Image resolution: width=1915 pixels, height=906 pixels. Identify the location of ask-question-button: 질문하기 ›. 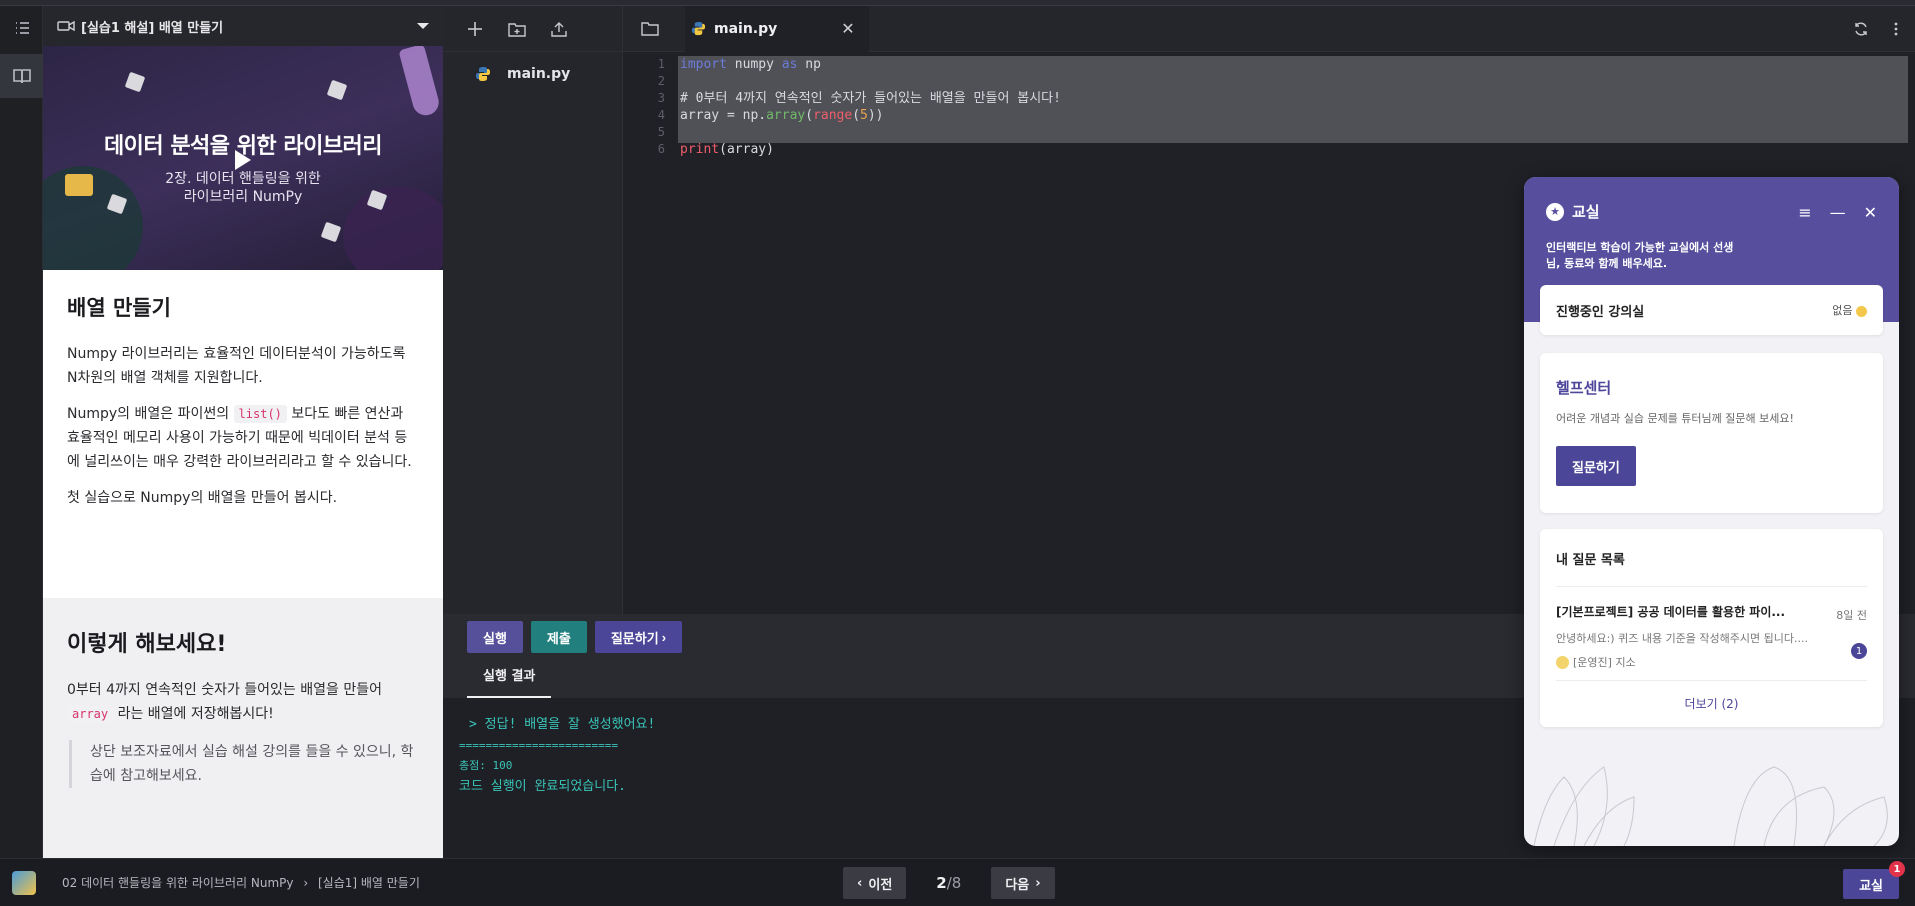
(638, 637).